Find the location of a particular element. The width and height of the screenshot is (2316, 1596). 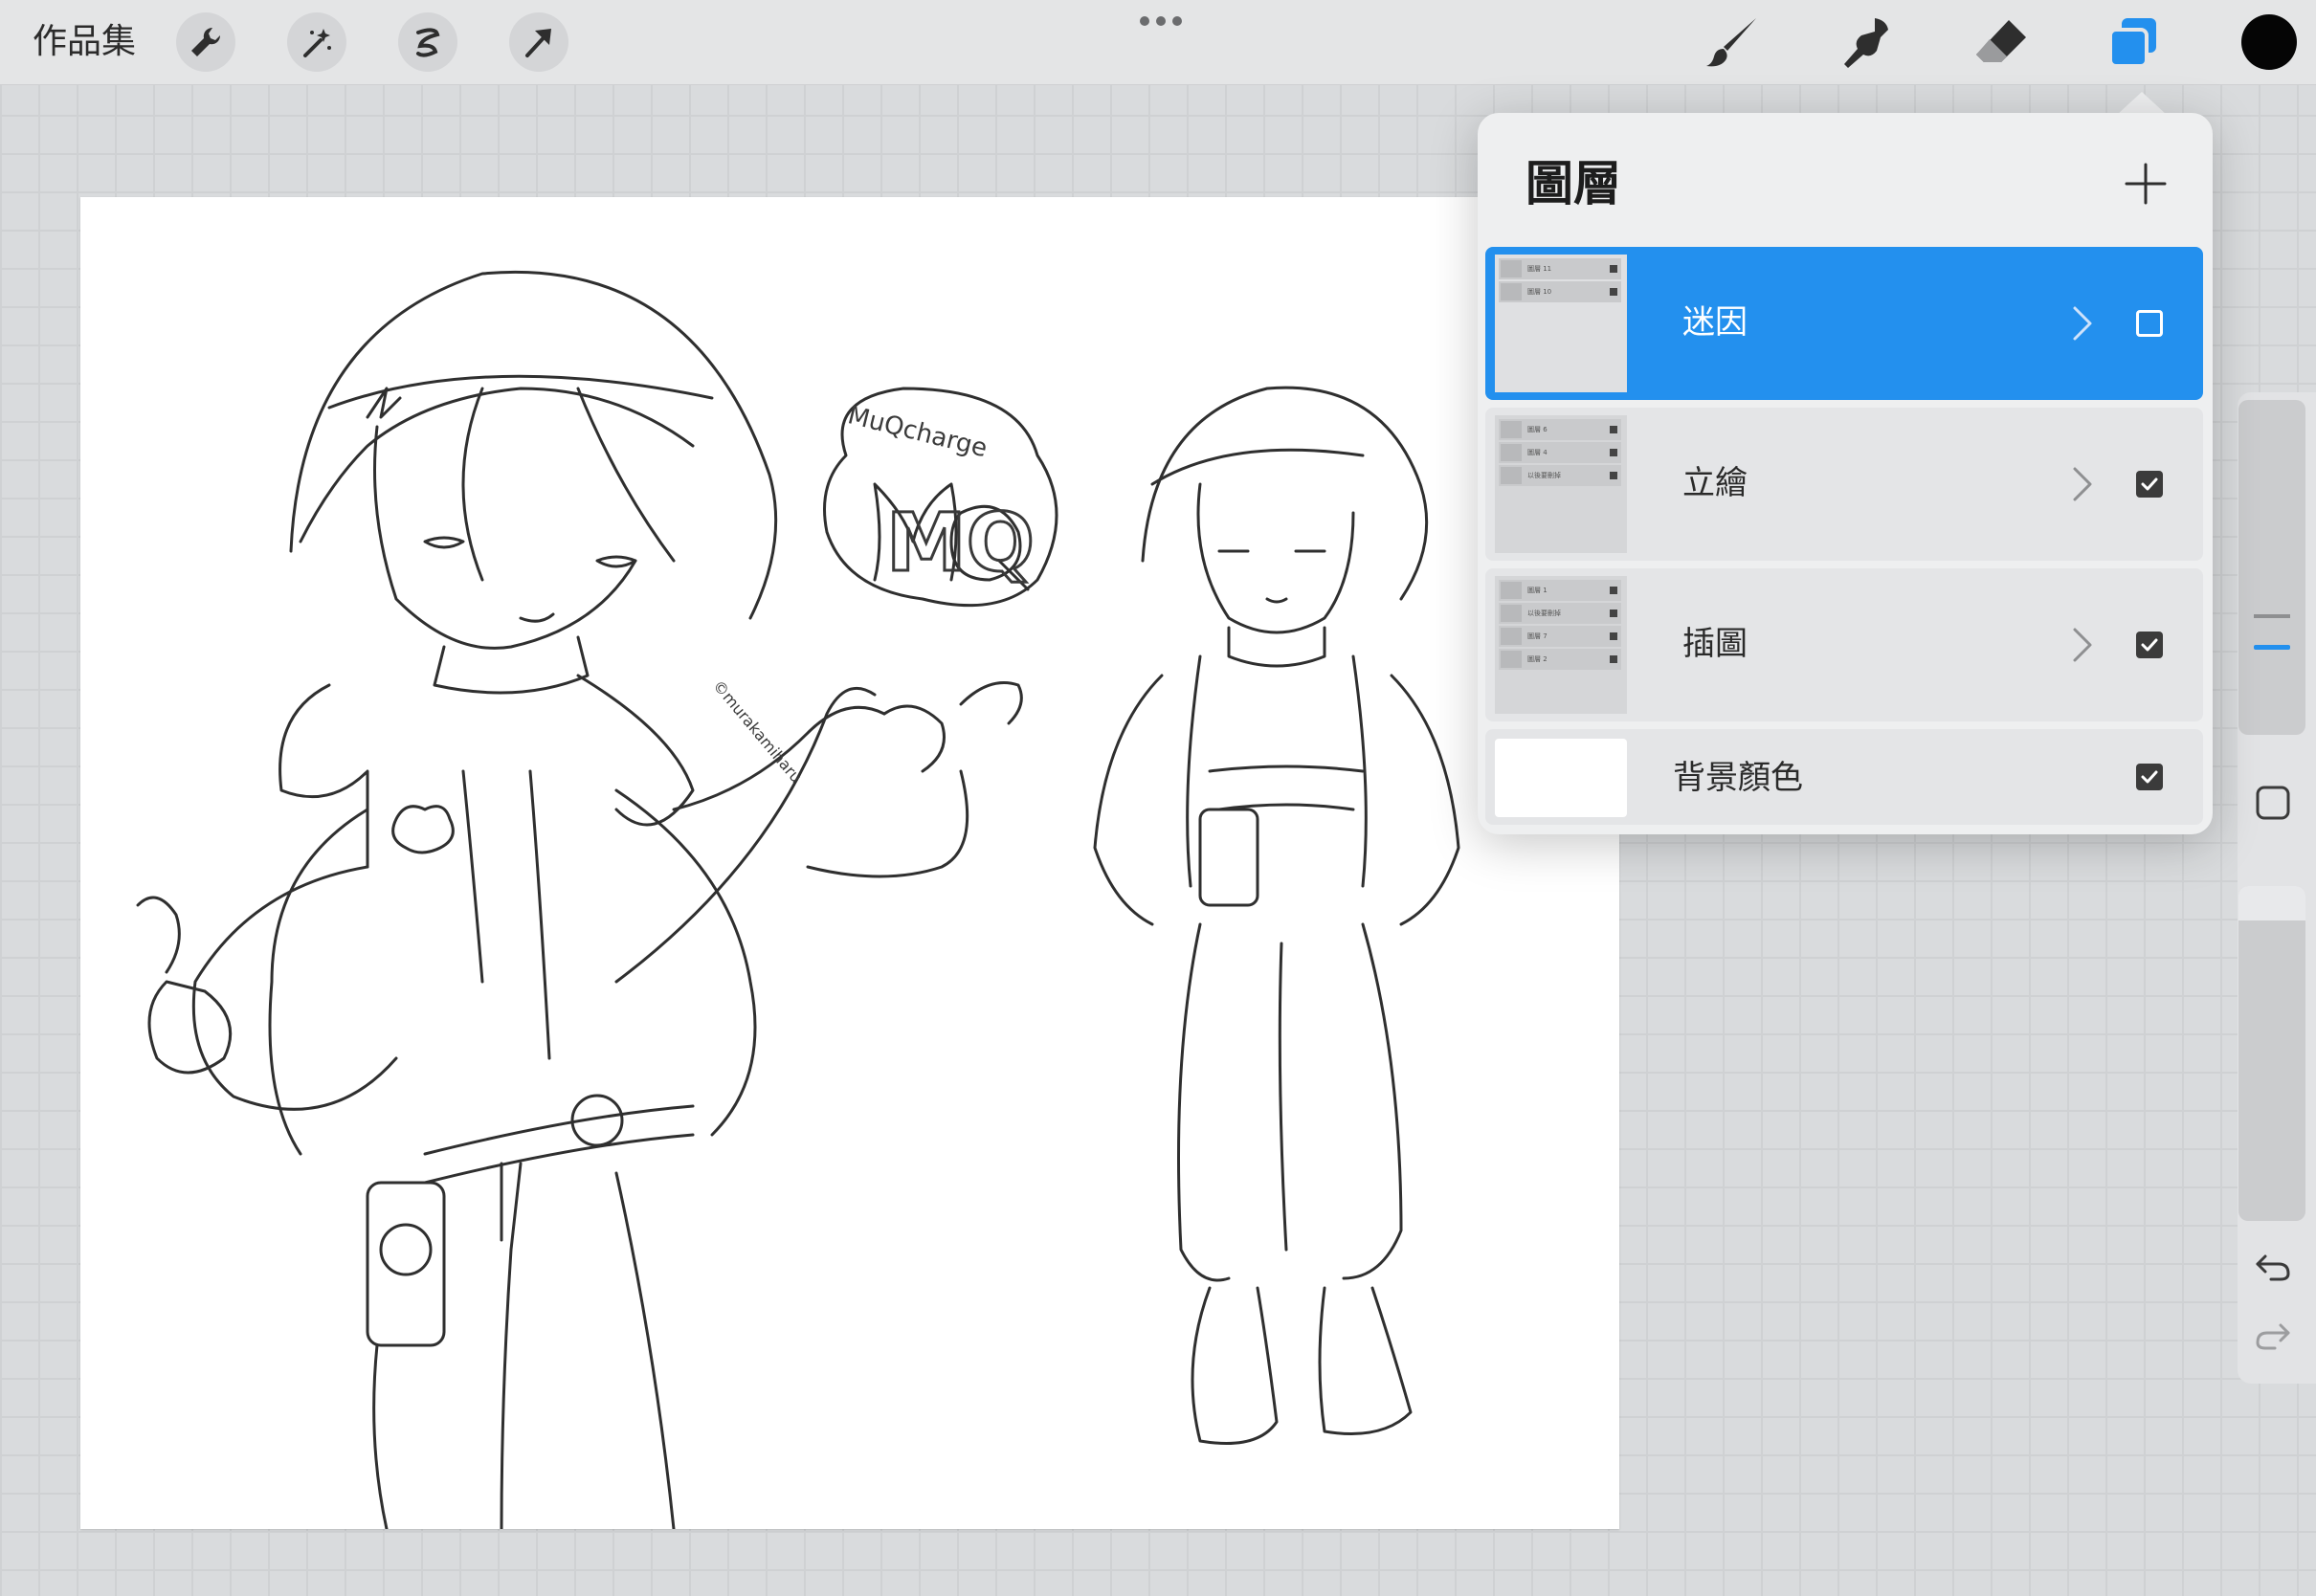

panel-pointer is located at coordinates (2142, 104).